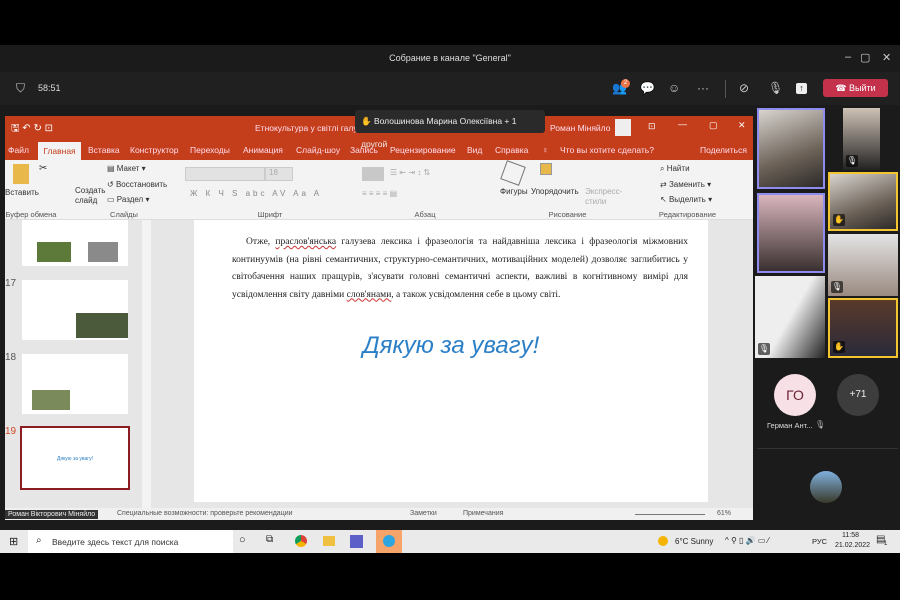 The image size is (900, 600). I want to click on reset-button: ↺ Восстановить, so click(137, 184).